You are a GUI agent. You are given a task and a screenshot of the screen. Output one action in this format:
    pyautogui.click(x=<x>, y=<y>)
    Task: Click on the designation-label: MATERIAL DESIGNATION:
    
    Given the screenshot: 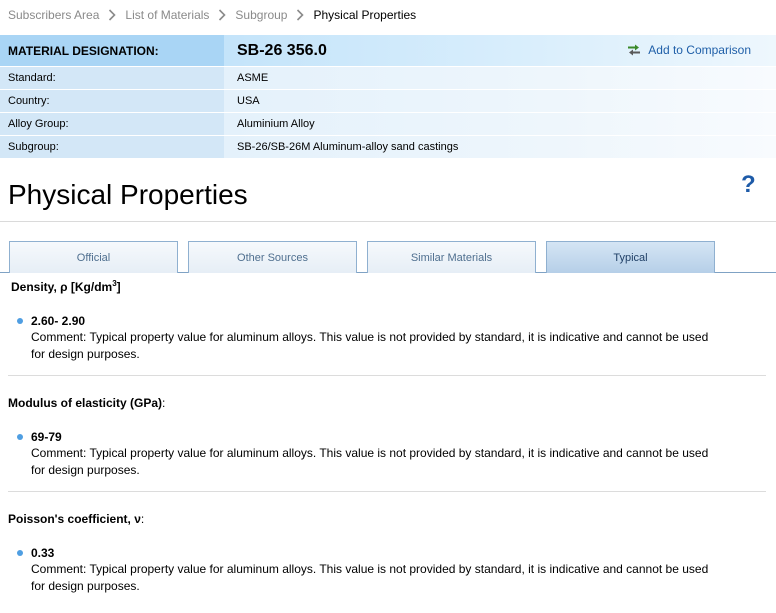 What is the action you would take?
    pyautogui.click(x=112, y=50)
    